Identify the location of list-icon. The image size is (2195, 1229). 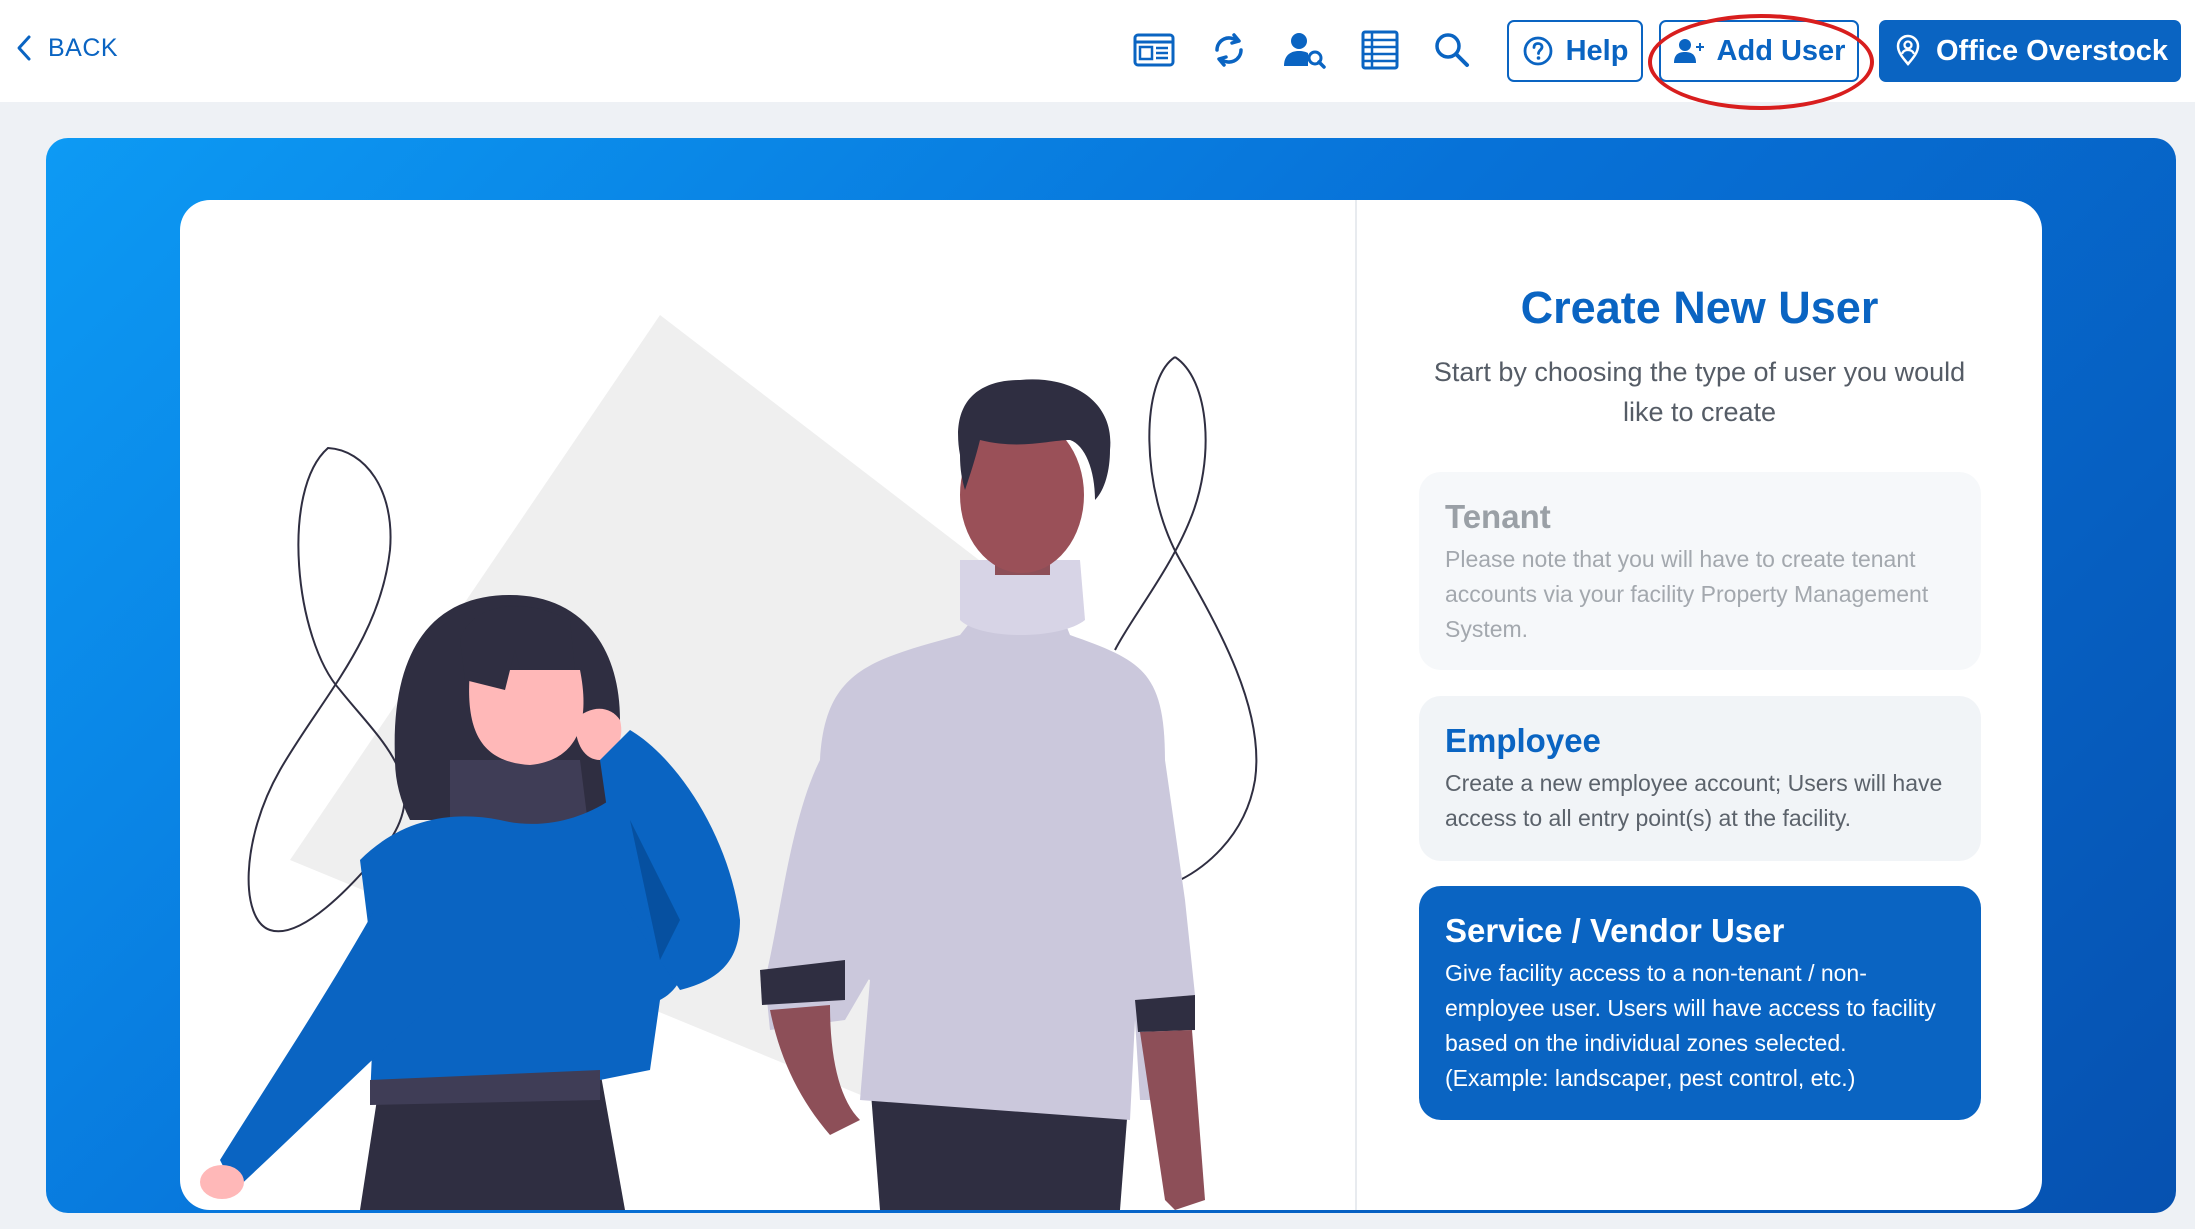
(1380, 50).